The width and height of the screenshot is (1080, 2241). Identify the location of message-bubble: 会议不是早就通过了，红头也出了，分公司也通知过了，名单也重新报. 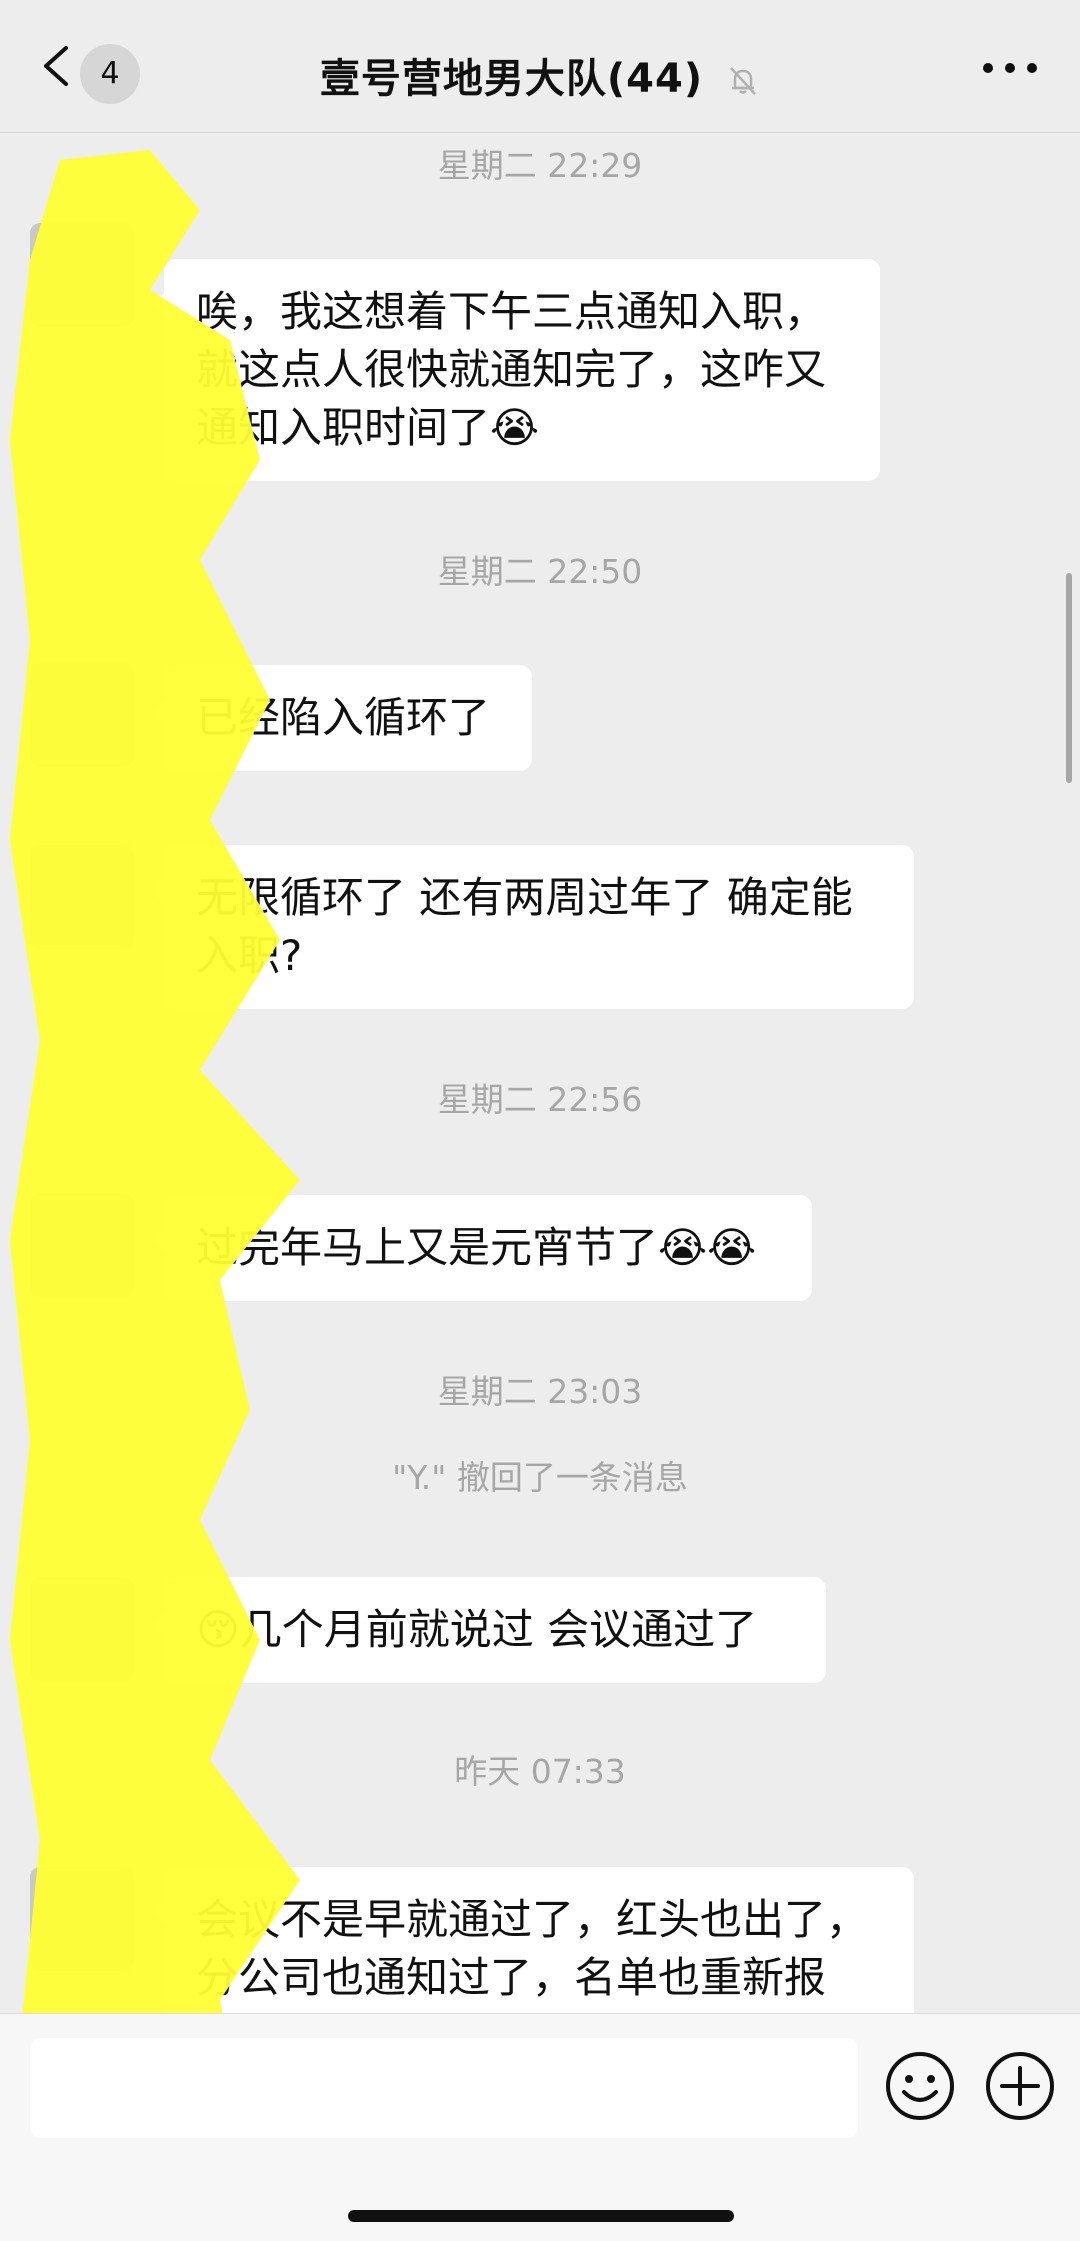
(533, 1940).